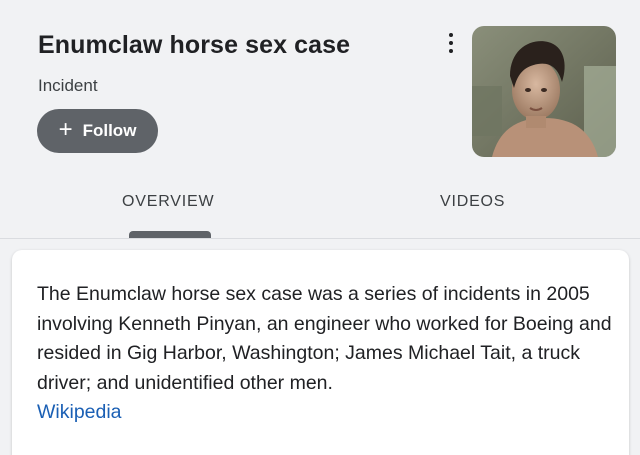 The width and height of the screenshot is (640, 455). What do you see at coordinates (472, 202) in the screenshot?
I see `tab-videos: VIDEOS` at bounding box center [472, 202].